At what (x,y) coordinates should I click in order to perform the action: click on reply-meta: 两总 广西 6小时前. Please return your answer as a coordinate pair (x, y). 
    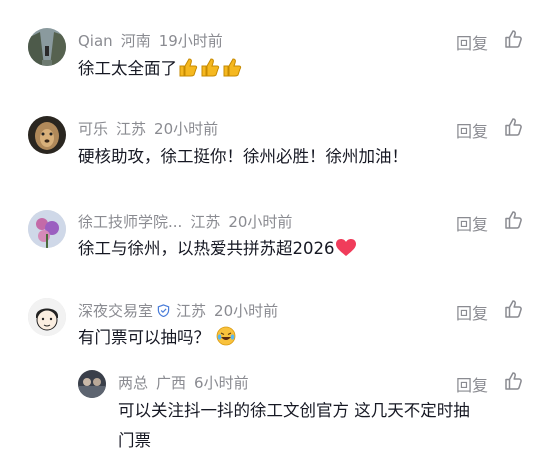
    Looking at the image, I should click on (187, 382).